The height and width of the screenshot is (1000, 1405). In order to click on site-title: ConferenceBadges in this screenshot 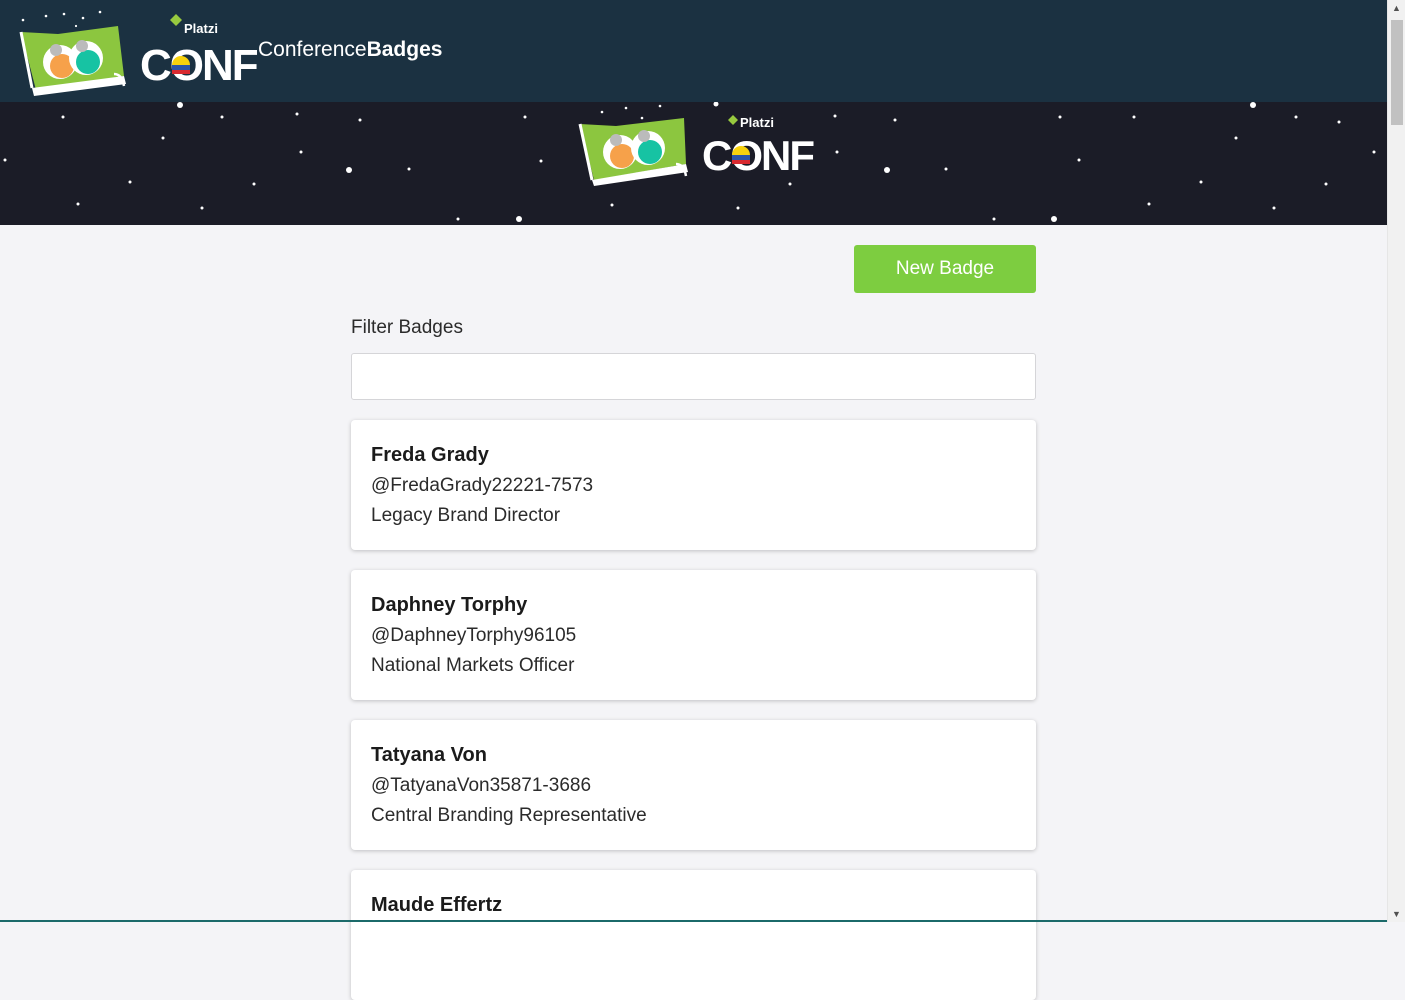, I will do `click(350, 50)`.